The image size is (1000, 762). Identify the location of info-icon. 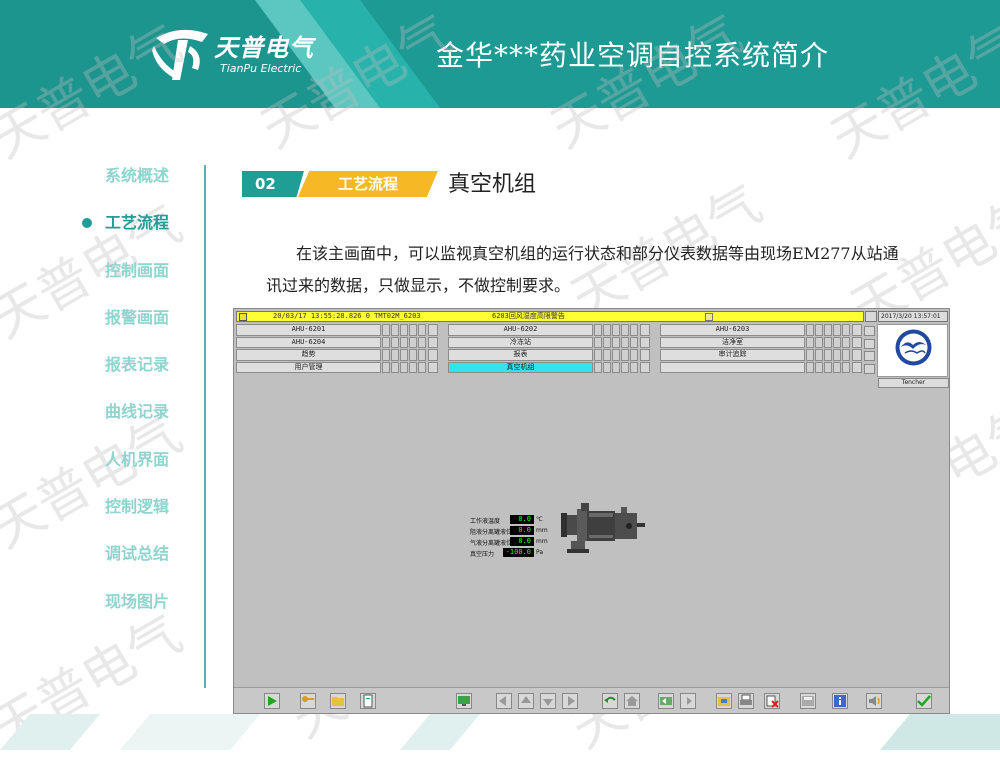
(840, 701).